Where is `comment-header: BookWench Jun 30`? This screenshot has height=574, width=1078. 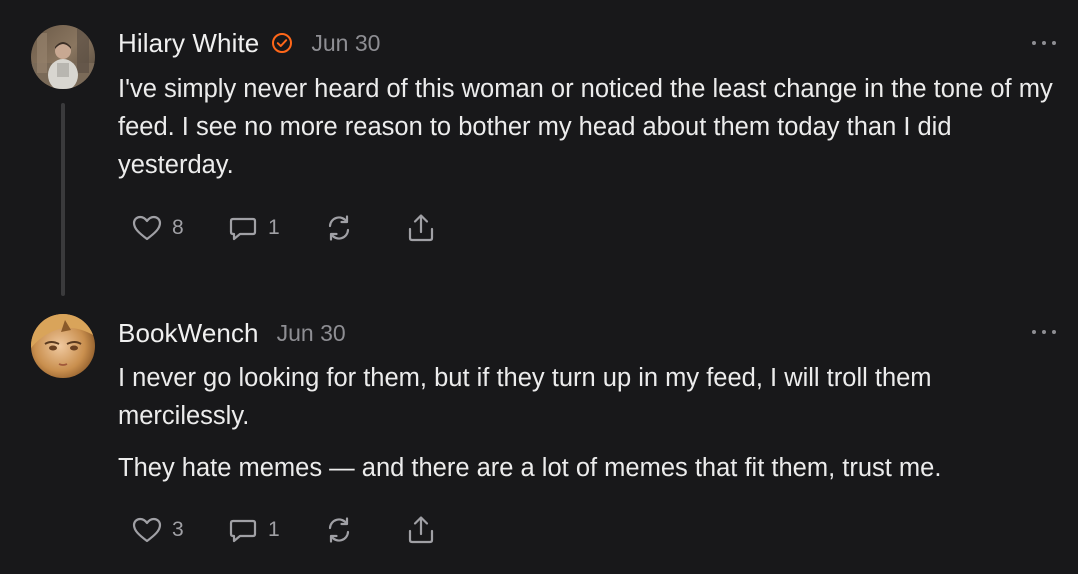 comment-header: BookWench Jun 30 is located at coordinates (232, 333).